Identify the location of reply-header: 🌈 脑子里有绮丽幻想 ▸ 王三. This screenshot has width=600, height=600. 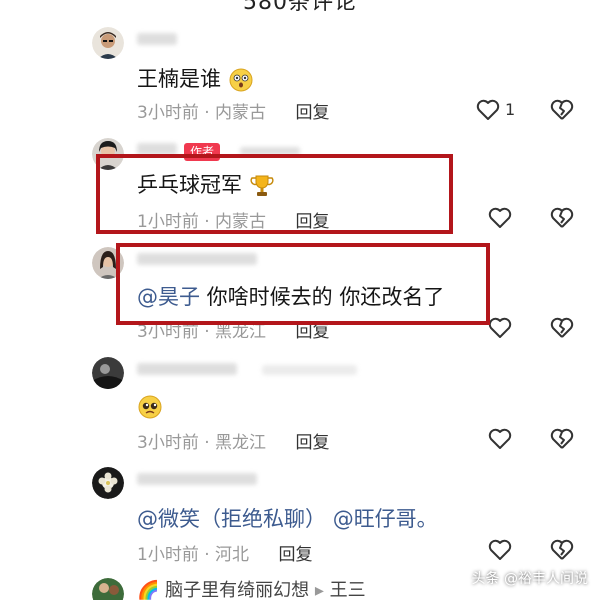
(251, 589).